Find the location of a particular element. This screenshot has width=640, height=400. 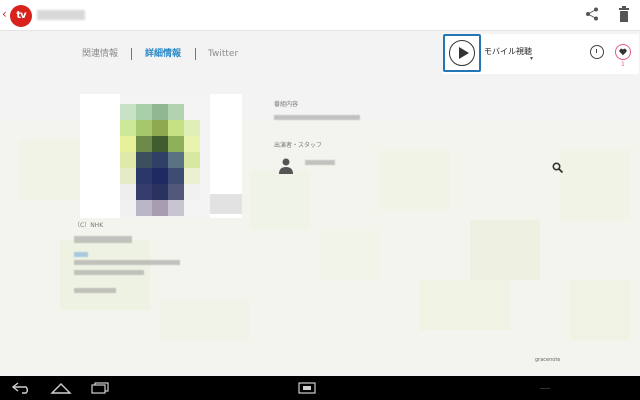

screenshot-icon is located at coordinates (307, 388).